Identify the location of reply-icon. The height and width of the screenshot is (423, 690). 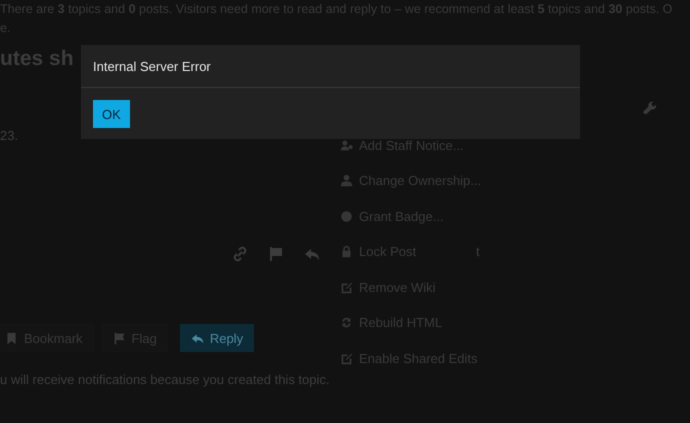
(312, 254).